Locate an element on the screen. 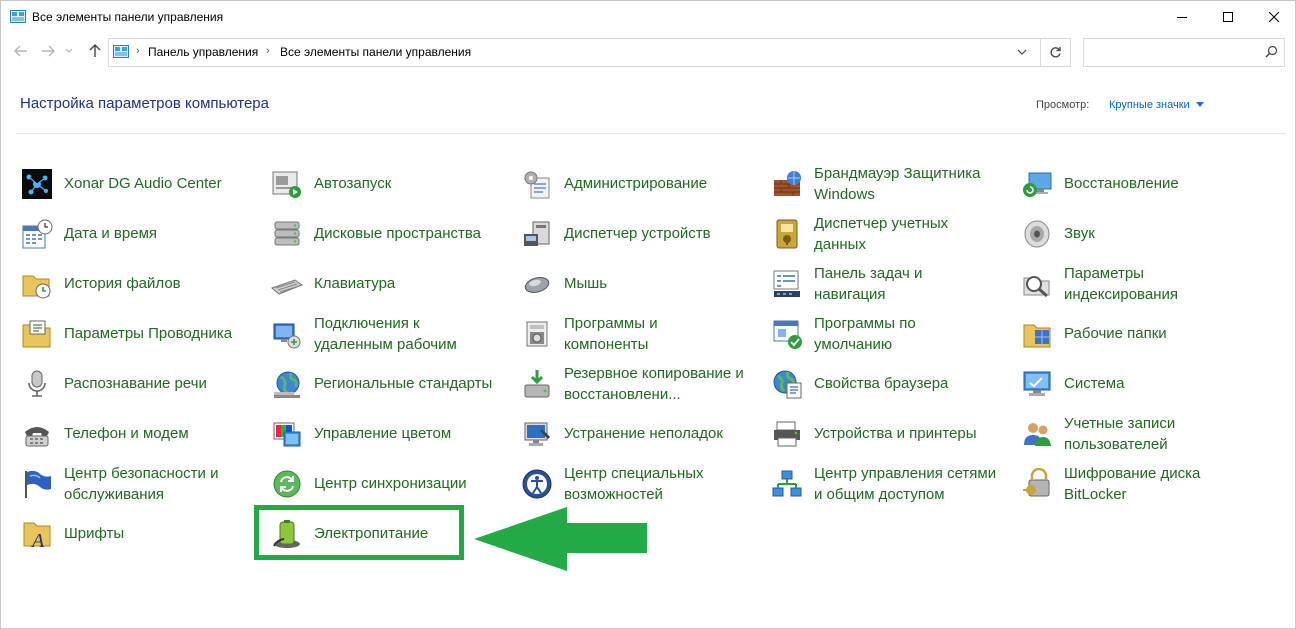 This screenshot has width=1296, height=629. title-bar: Все элементы панели управления is located at coordinates (648, 16).